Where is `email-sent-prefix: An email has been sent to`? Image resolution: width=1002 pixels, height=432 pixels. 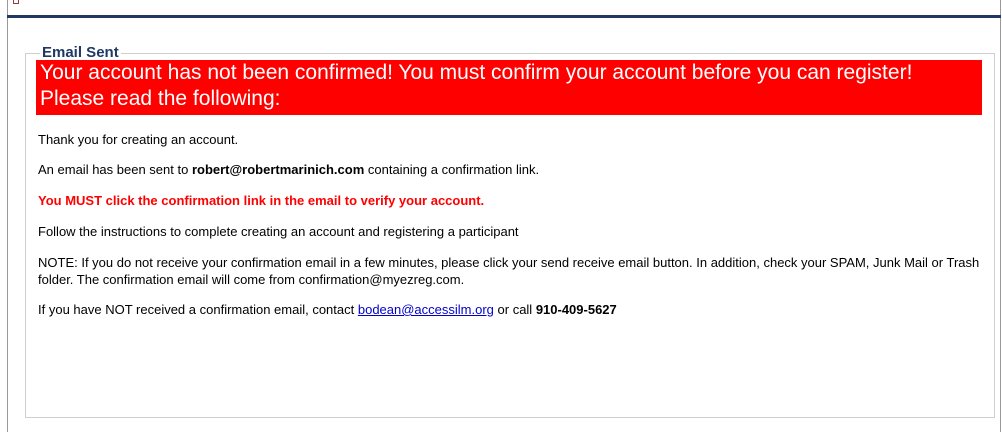 email-sent-prefix: An email has been sent to is located at coordinates (115, 169).